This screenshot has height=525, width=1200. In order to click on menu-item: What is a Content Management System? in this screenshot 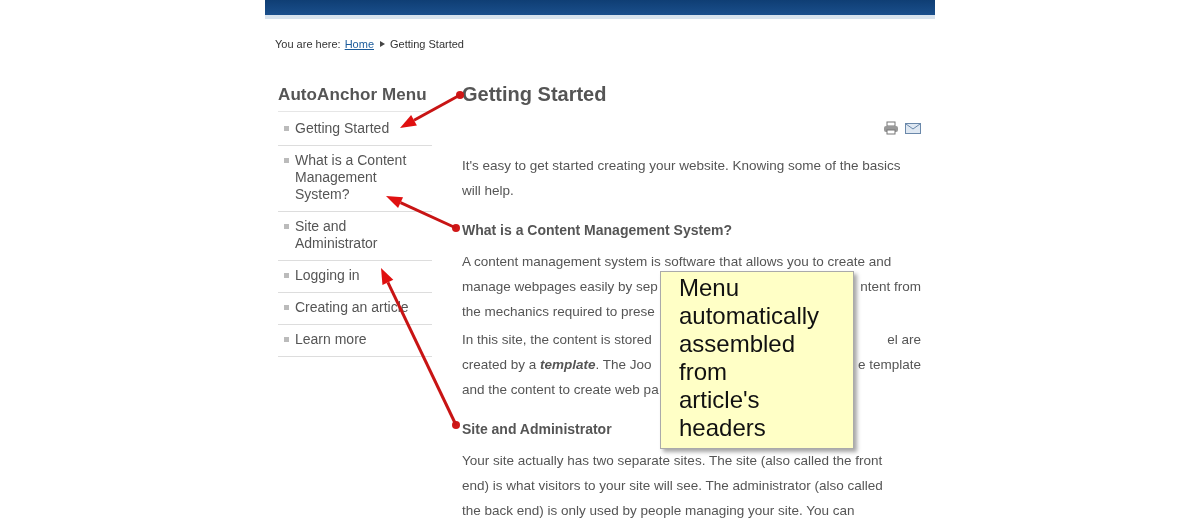, I will do `click(355, 177)`.